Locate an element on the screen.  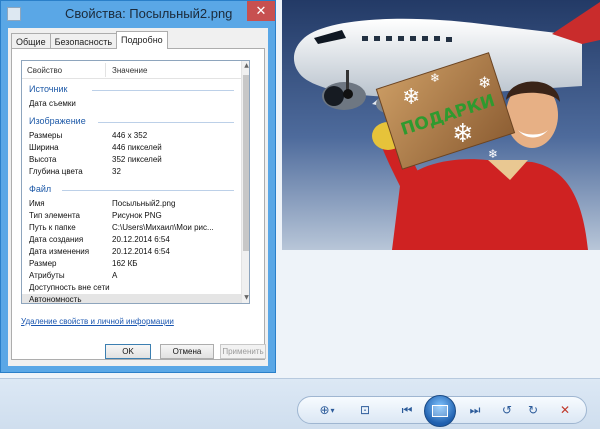
delete-icon: ✕ is located at coordinates (565, 410).